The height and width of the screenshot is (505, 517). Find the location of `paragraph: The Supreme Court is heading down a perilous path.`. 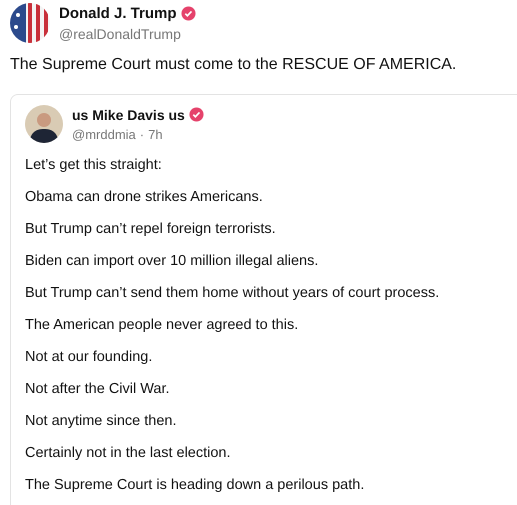

paragraph: The Supreme Court is heading down a perilous path. is located at coordinates (195, 485).